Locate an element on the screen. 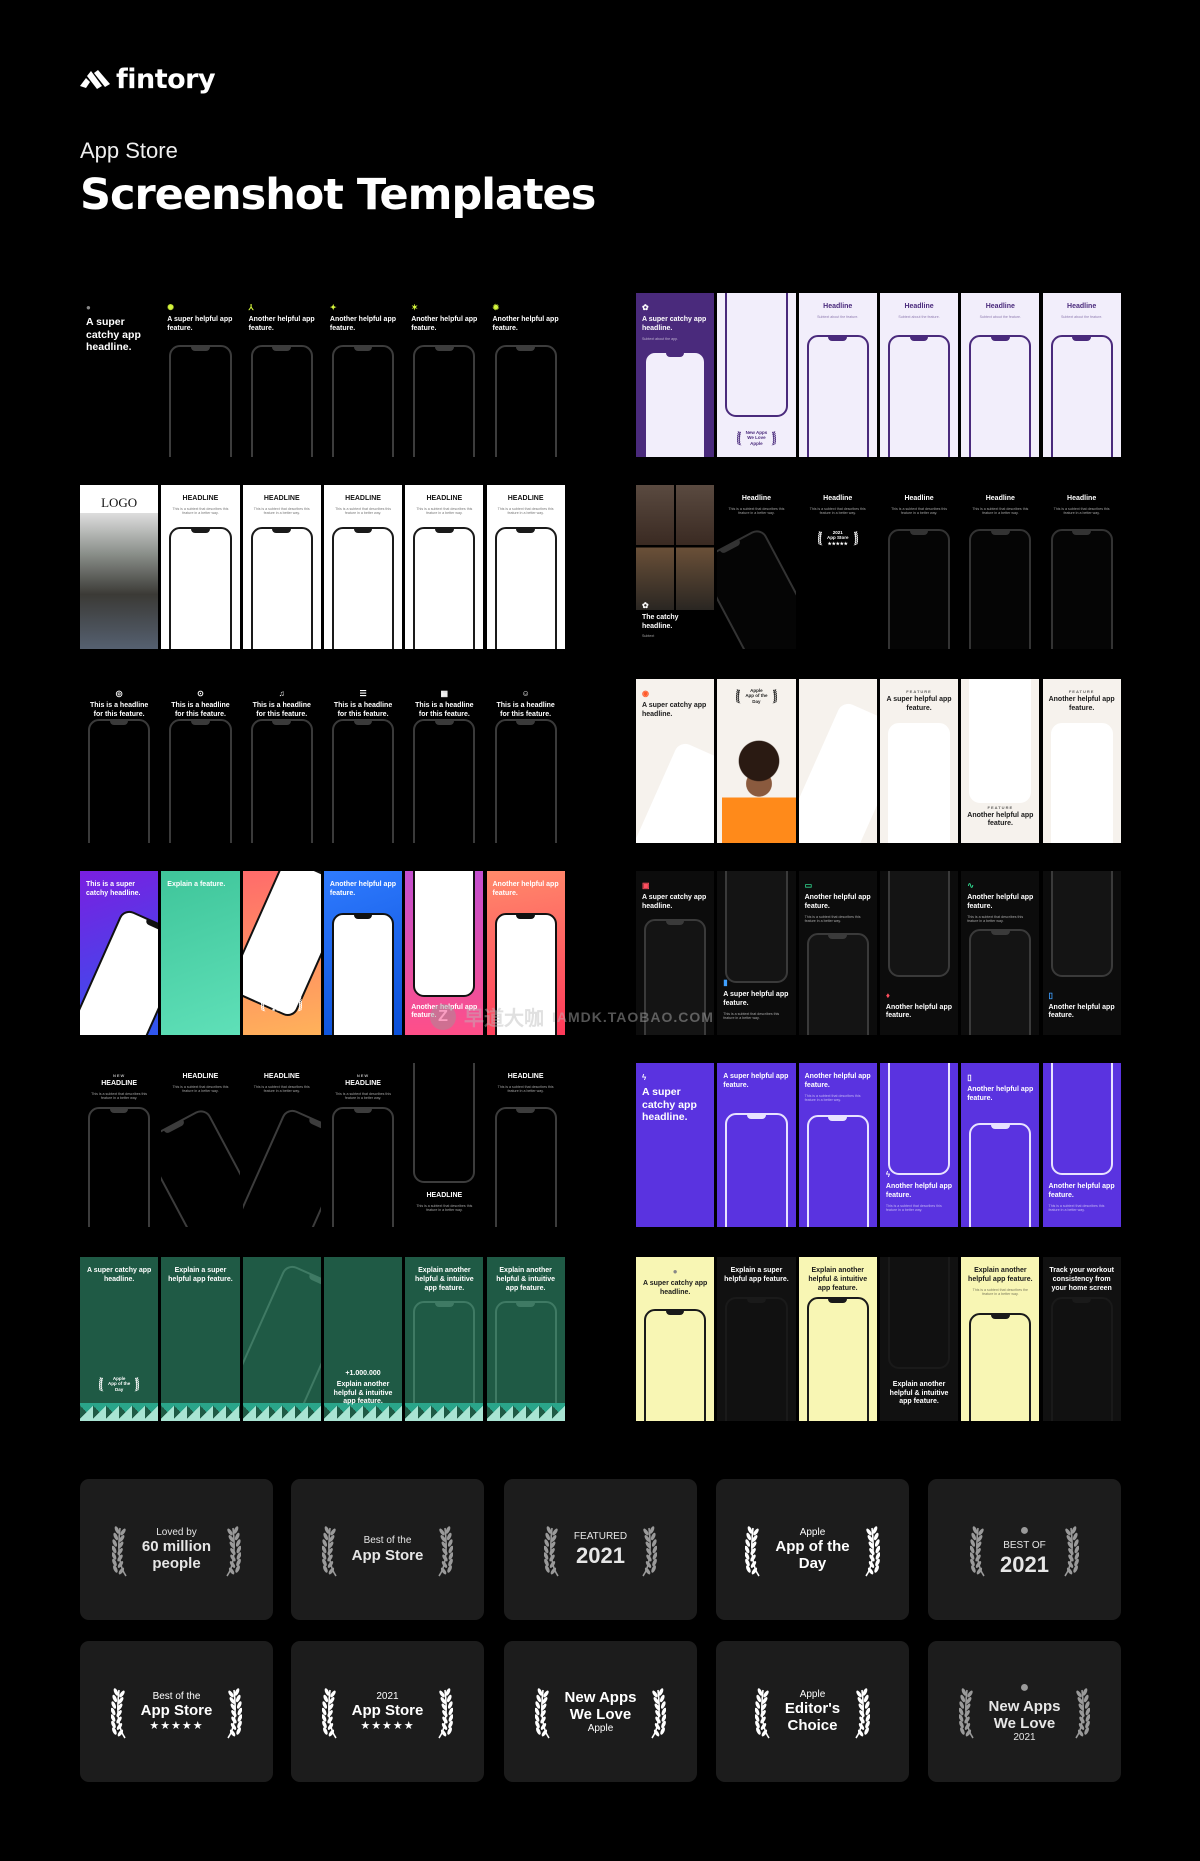 This screenshot has height=1861, width=1200. laurel-left-icon is located at coordinates (118, 1712).